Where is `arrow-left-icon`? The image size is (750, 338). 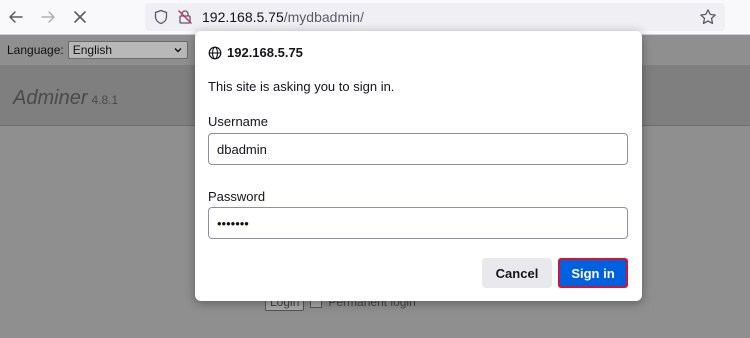 arrow-left-icon is located at coordinates (16, 17).